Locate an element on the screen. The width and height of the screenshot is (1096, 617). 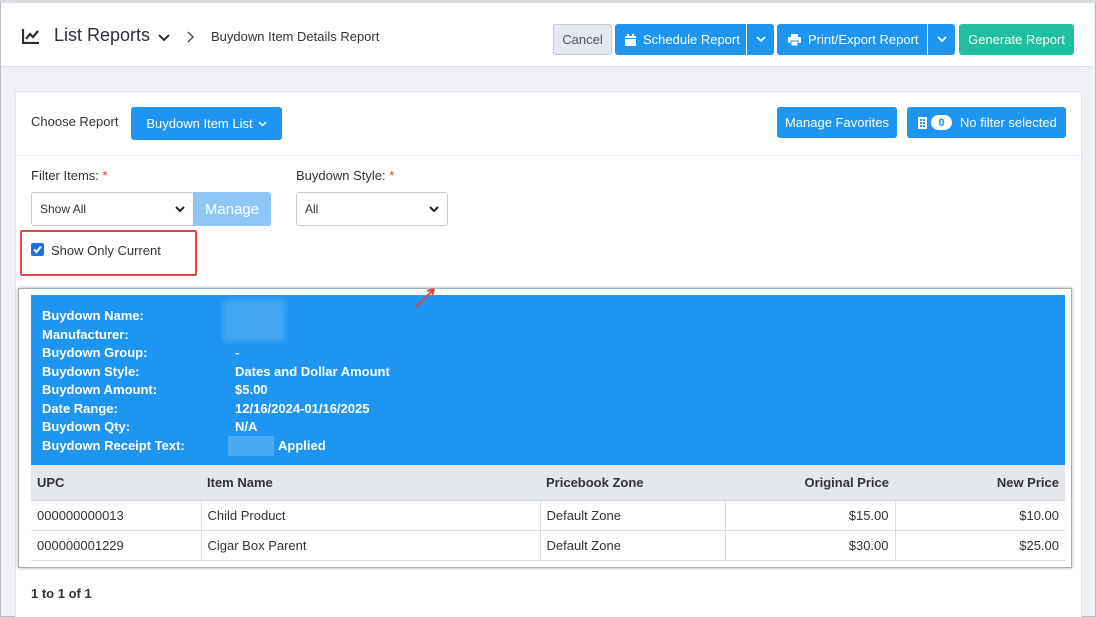
choose-report-dropdown: Buydown Item List is located at coordinates (206, 123).